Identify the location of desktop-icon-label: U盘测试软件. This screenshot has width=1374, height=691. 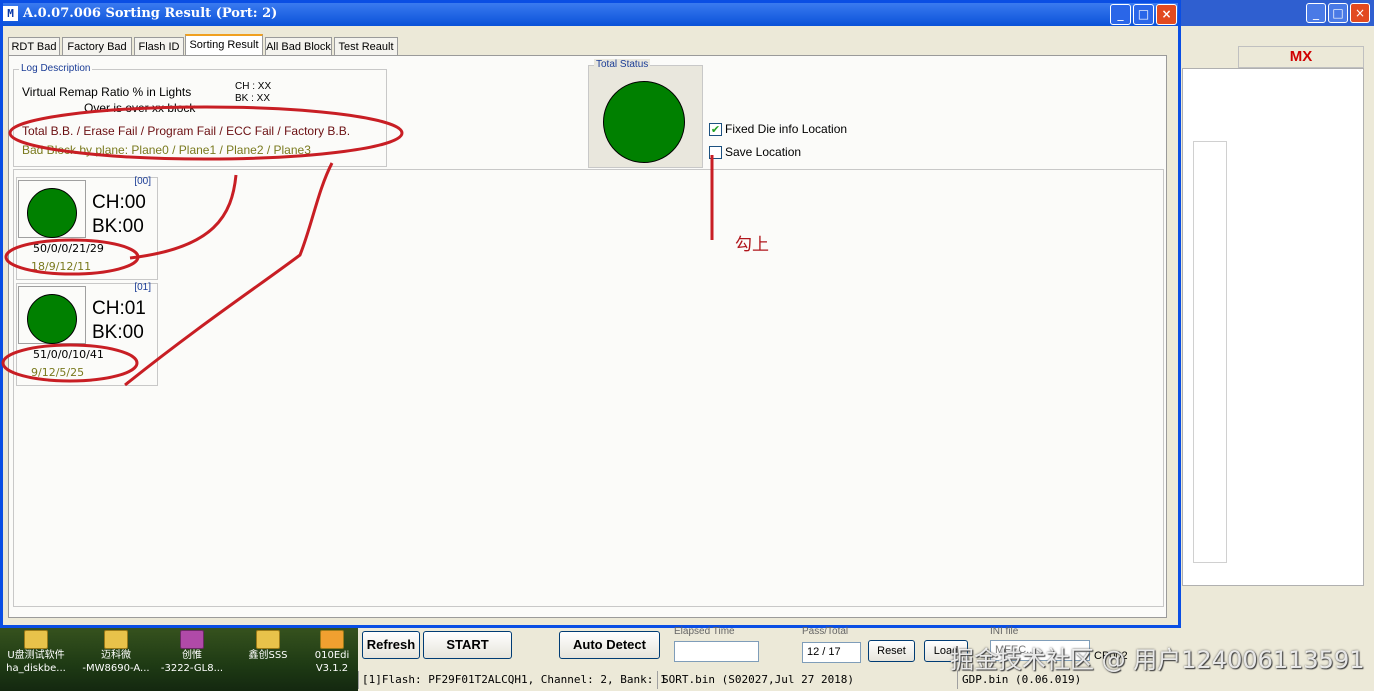
(36, 655).